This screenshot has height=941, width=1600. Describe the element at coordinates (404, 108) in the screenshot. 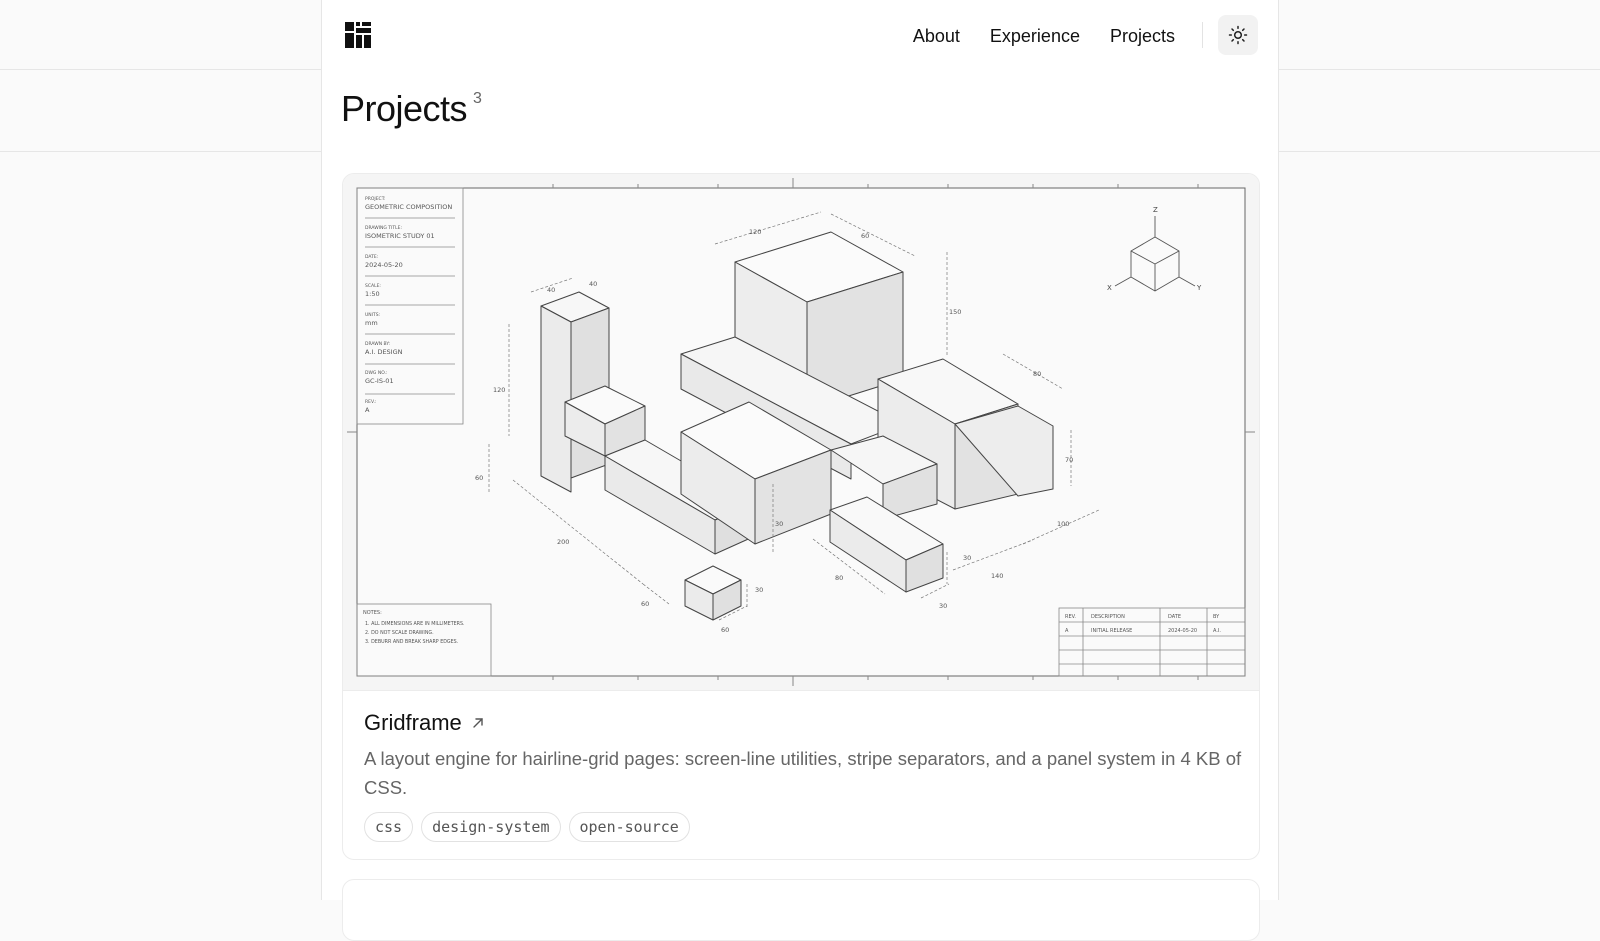

I see `page-title-text: Projects` at that location.